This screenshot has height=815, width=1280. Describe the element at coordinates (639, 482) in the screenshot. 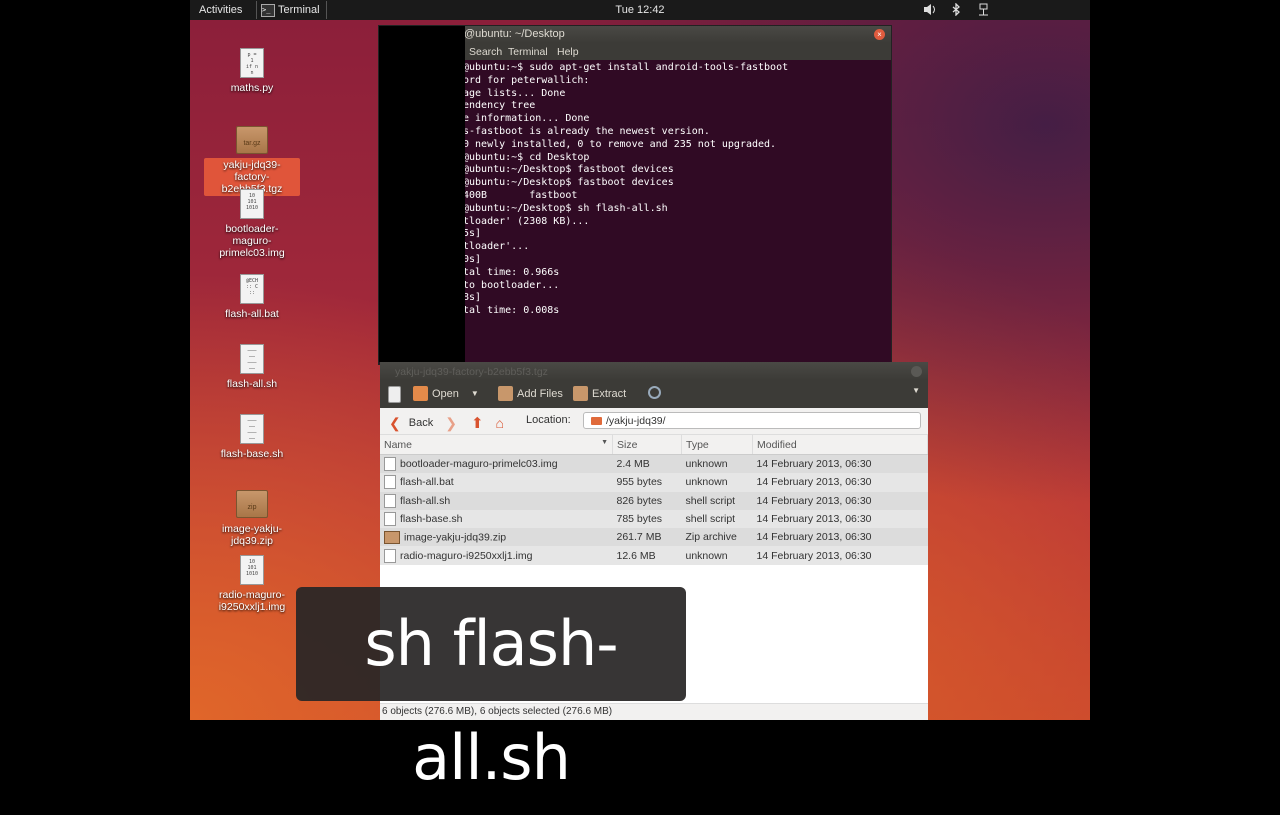

I see `file-size: 955 bytes` at that location.